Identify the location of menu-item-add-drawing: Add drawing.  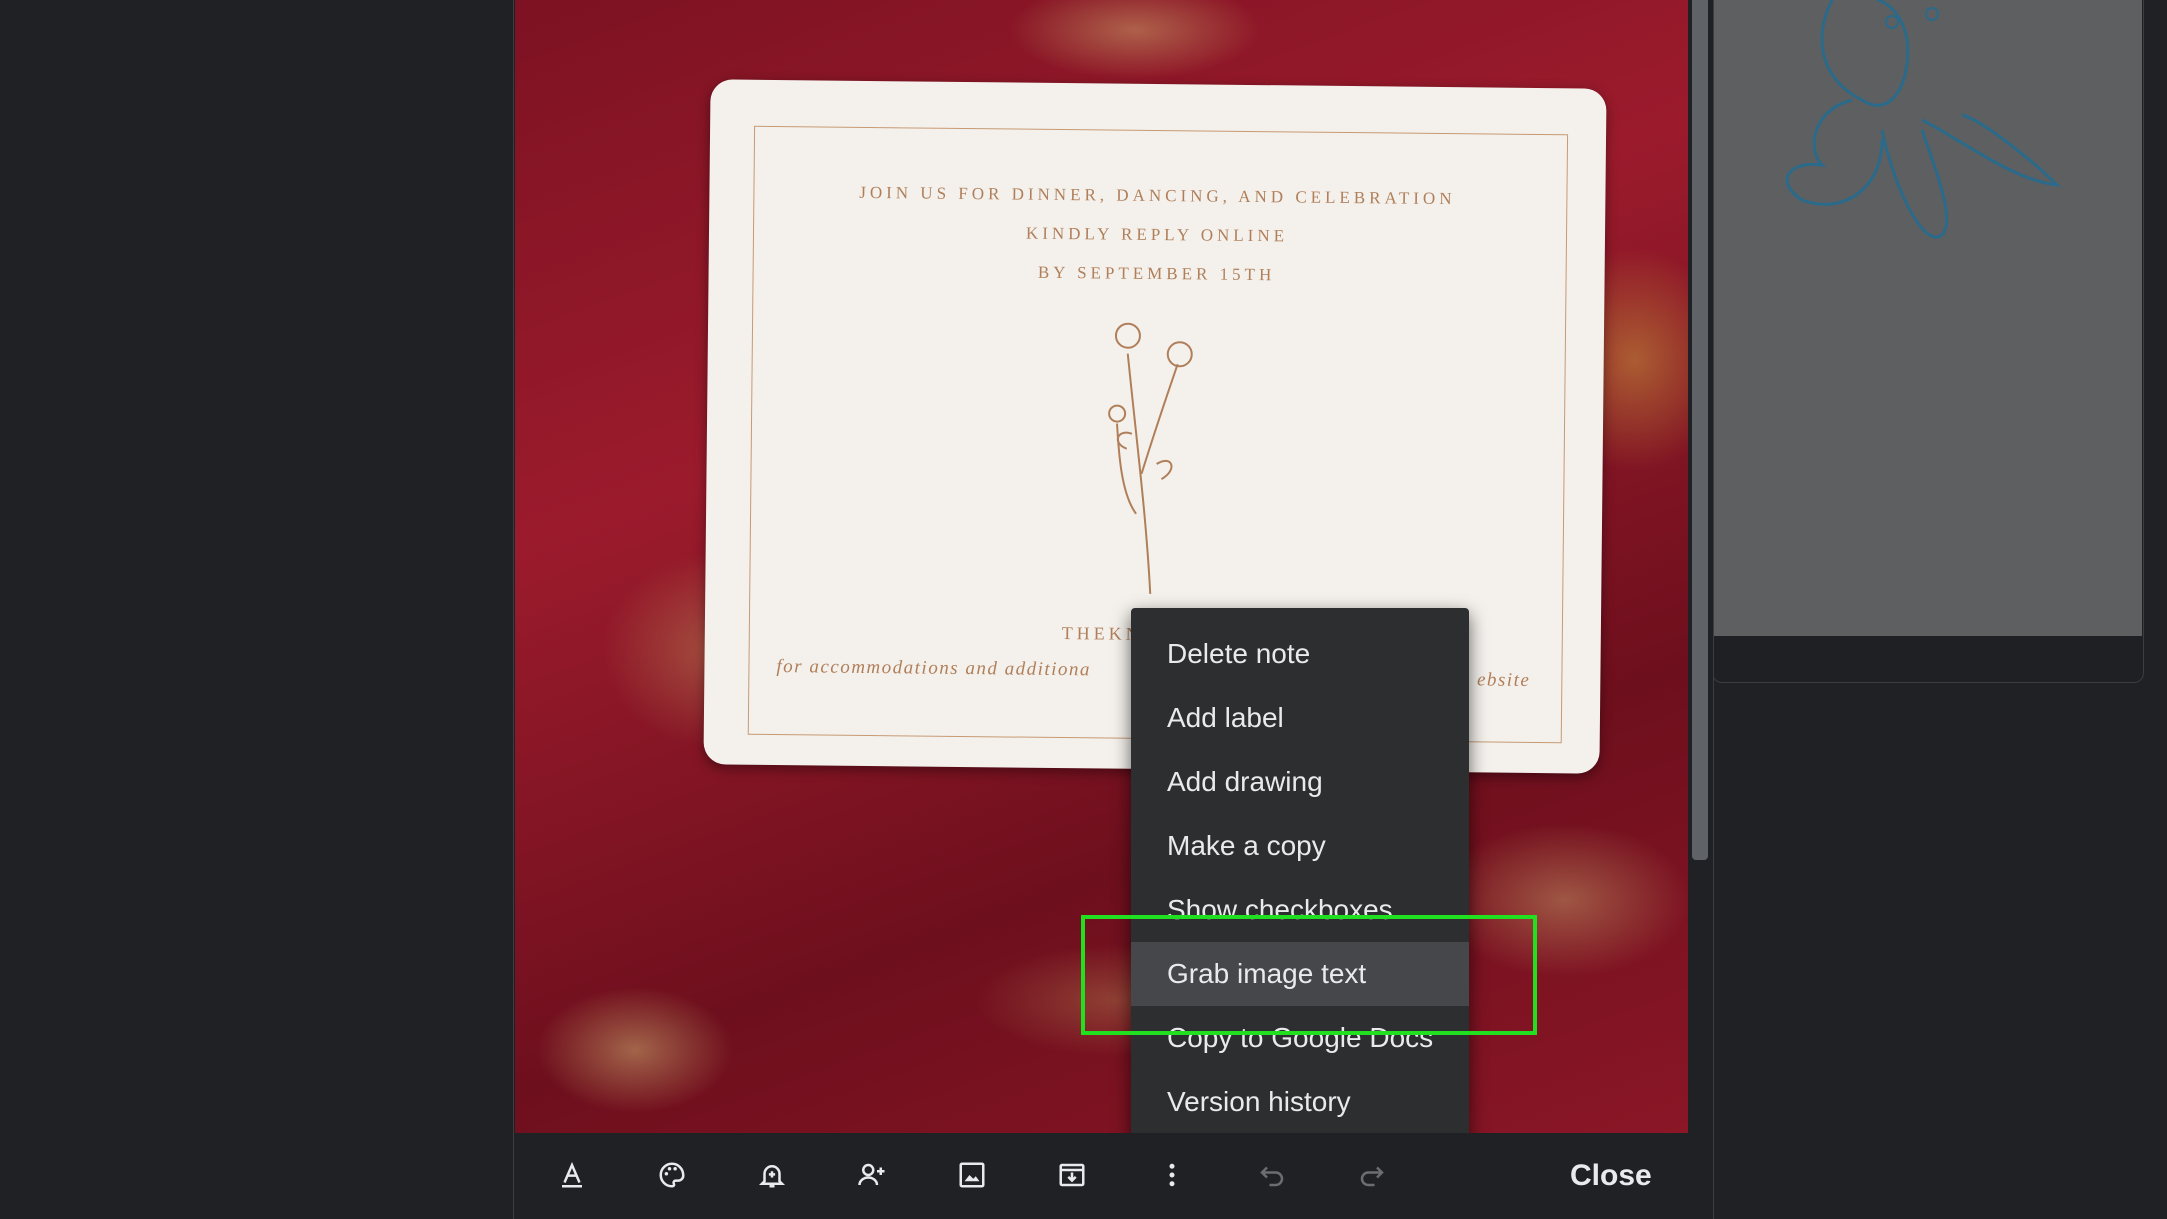
(1300, 782).